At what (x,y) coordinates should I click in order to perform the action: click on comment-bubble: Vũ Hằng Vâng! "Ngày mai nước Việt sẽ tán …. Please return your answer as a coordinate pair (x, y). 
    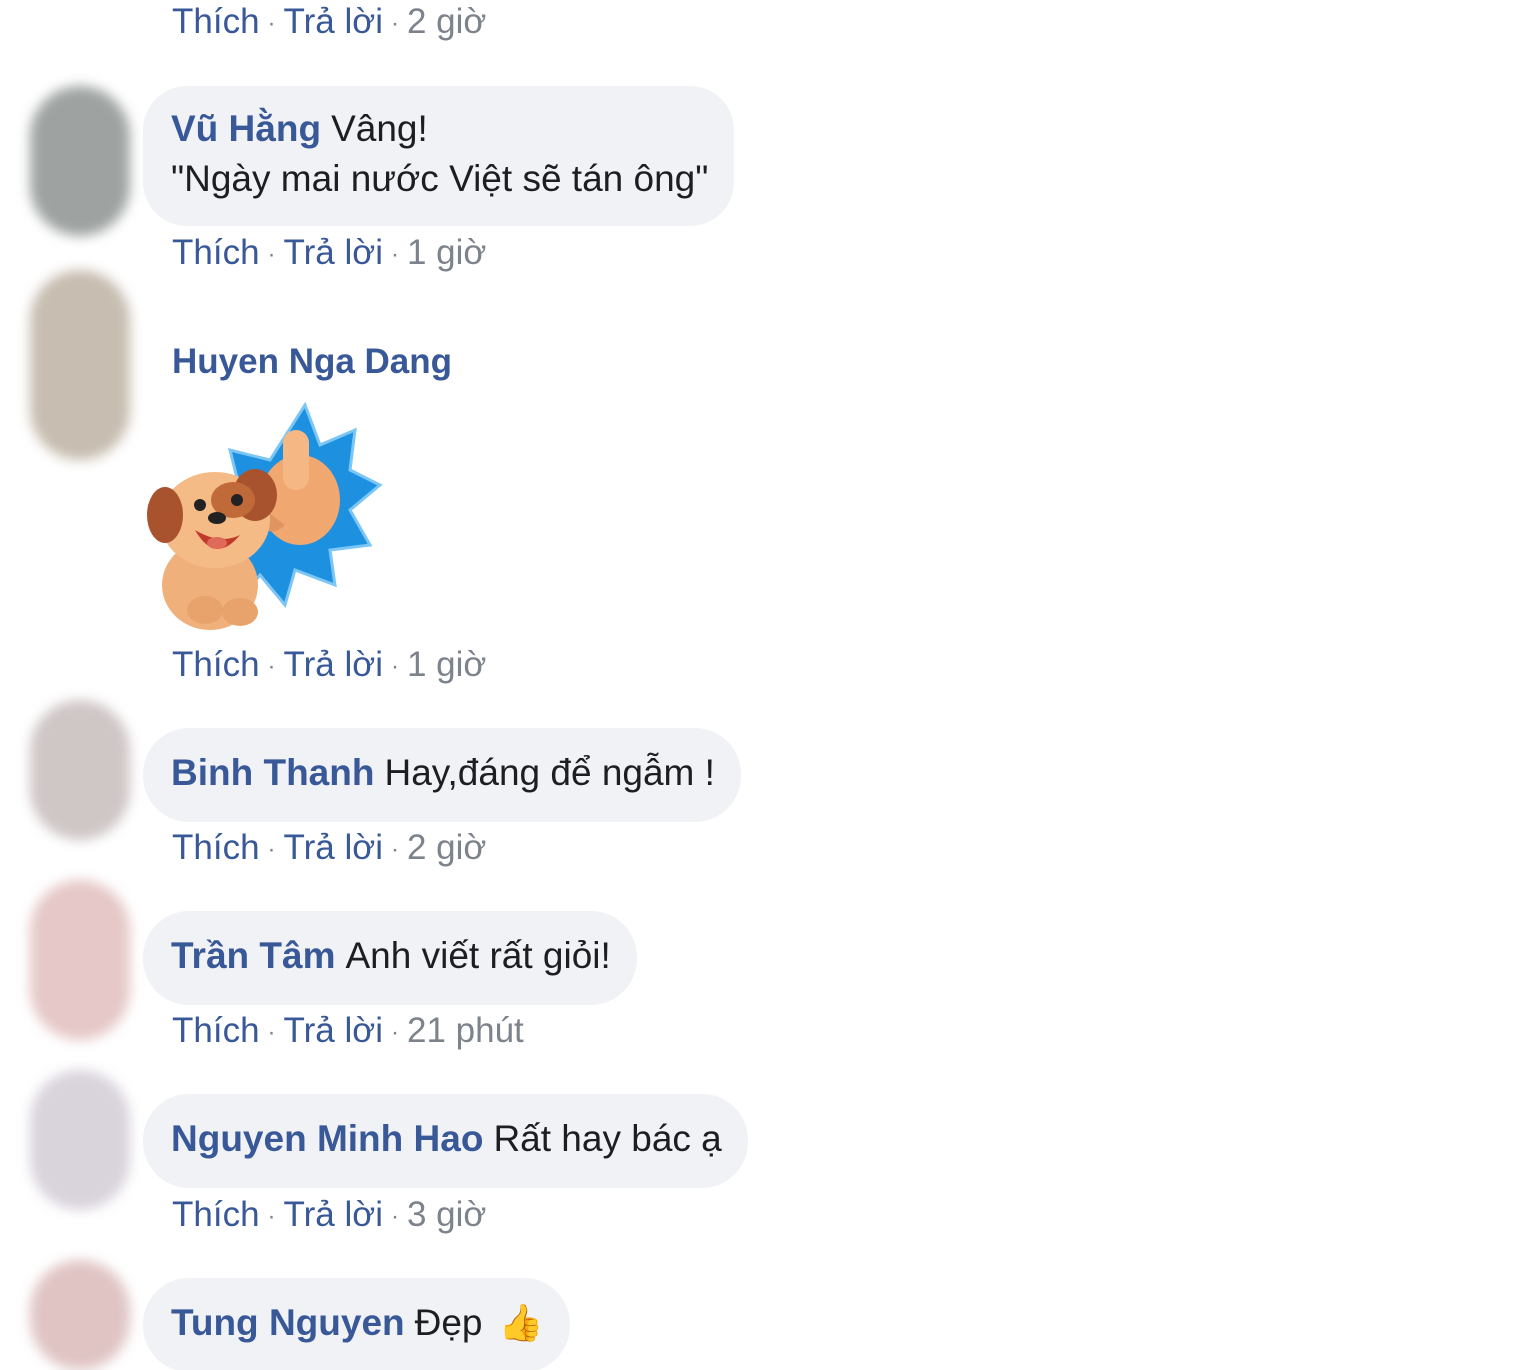
    Looking at the image, I should click on (439, 156).